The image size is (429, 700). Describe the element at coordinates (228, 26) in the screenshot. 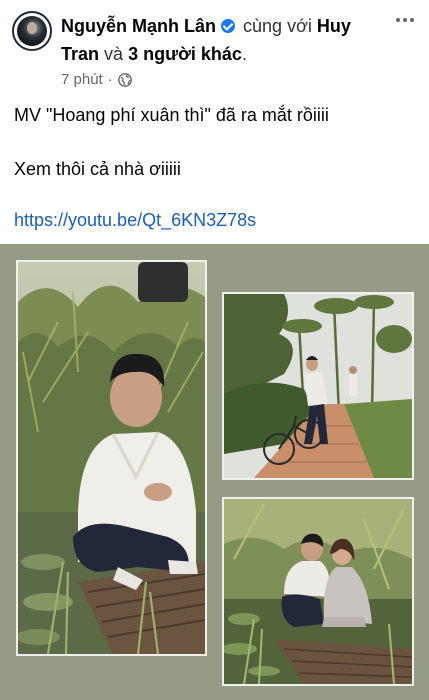

I see `verified-badge-icon` at that location.